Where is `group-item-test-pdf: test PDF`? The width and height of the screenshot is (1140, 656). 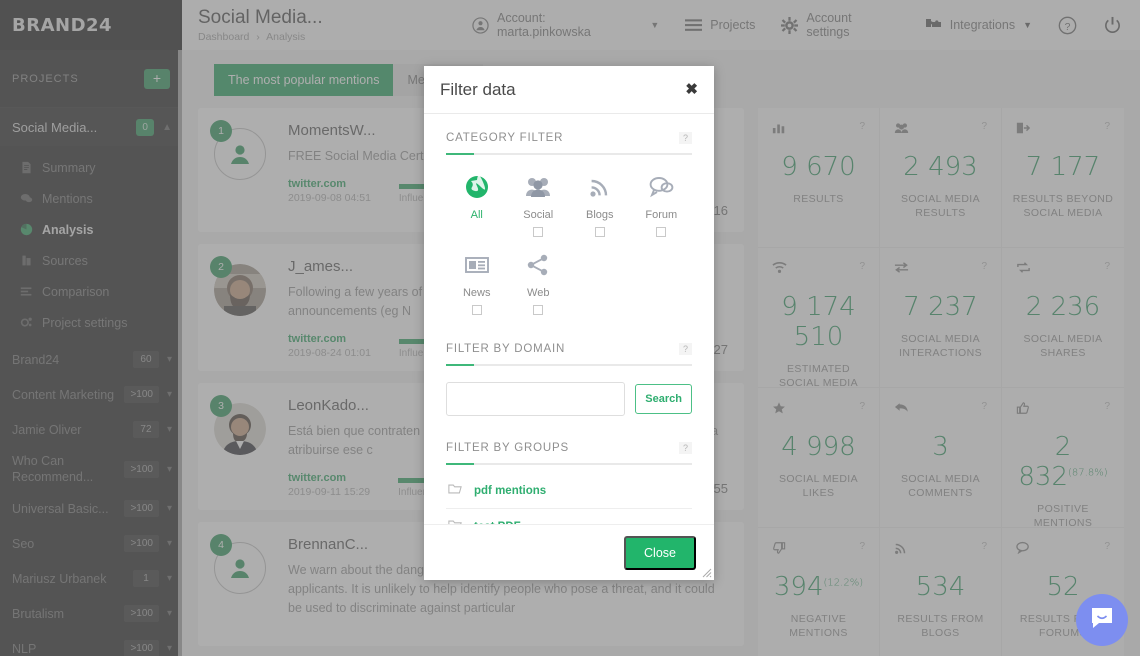 group-item-test-pdf: test PDF is located at coordinates (569, 516).